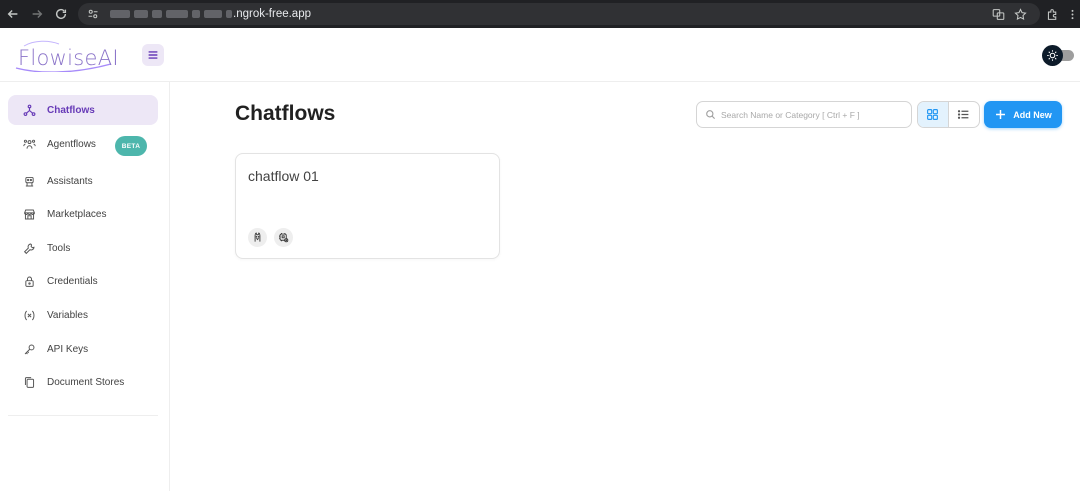 This screenshot has height=491, width=1080. I want to click on sidebar-toggle-button, so click(153, 55).